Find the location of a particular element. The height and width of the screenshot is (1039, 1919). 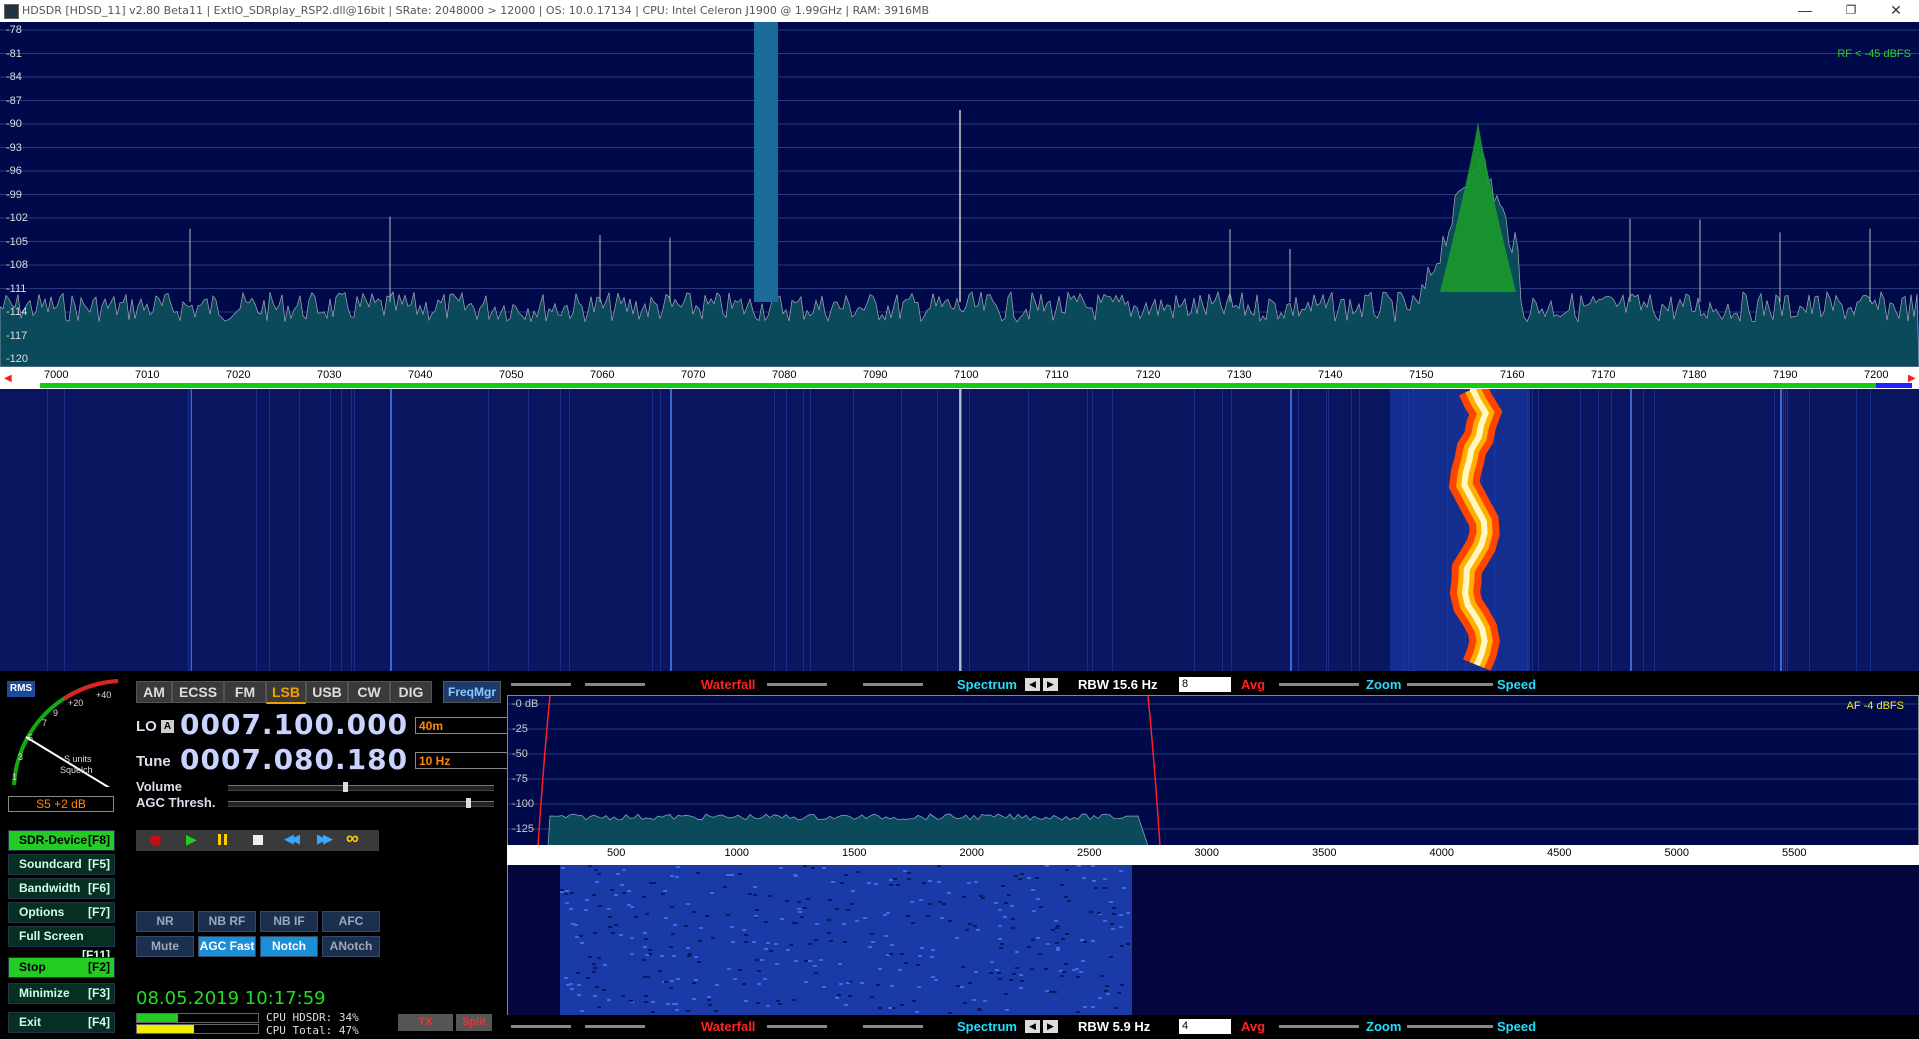

zoom-slider is located at coordinates (1319, 684).